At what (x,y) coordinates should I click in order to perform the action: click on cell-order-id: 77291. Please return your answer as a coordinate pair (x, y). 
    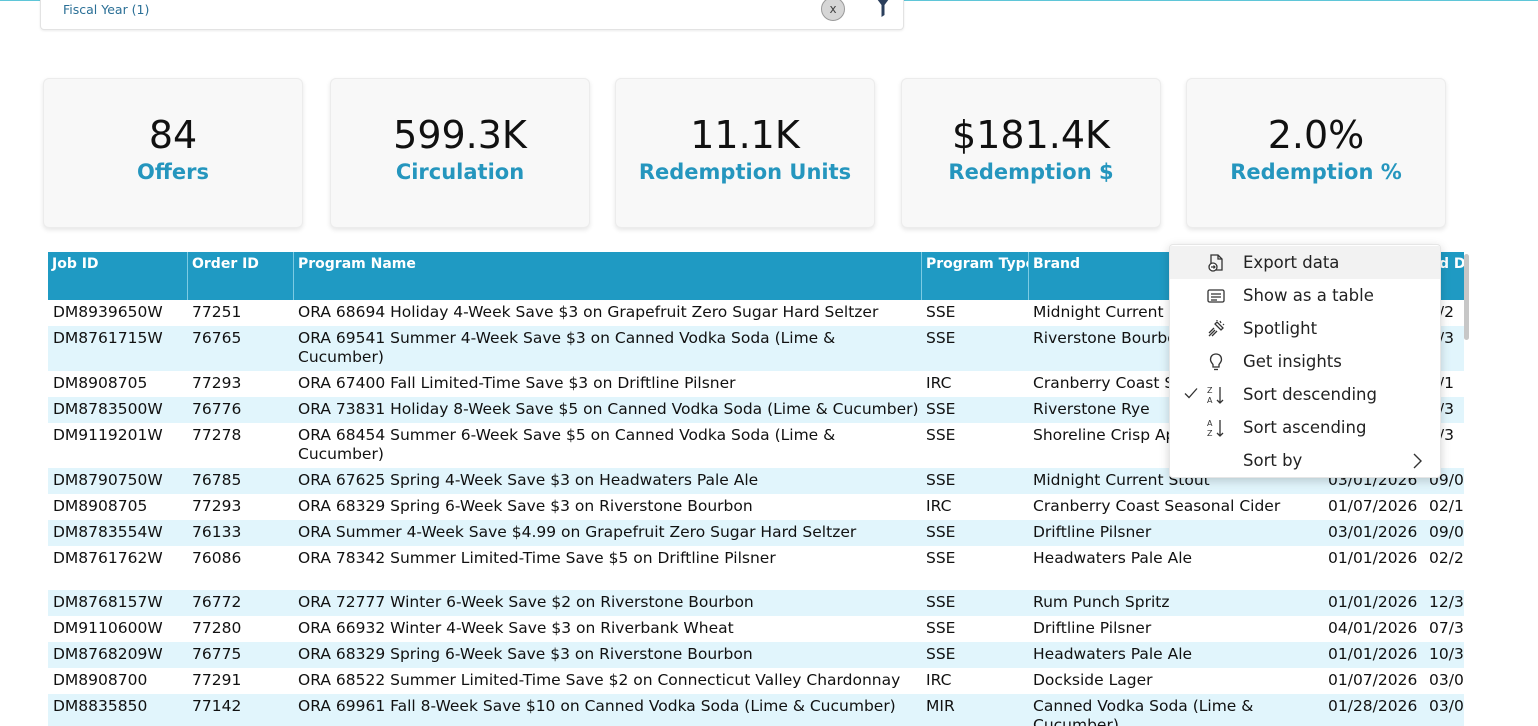
    Looking at the image, I should click on (217, 680).